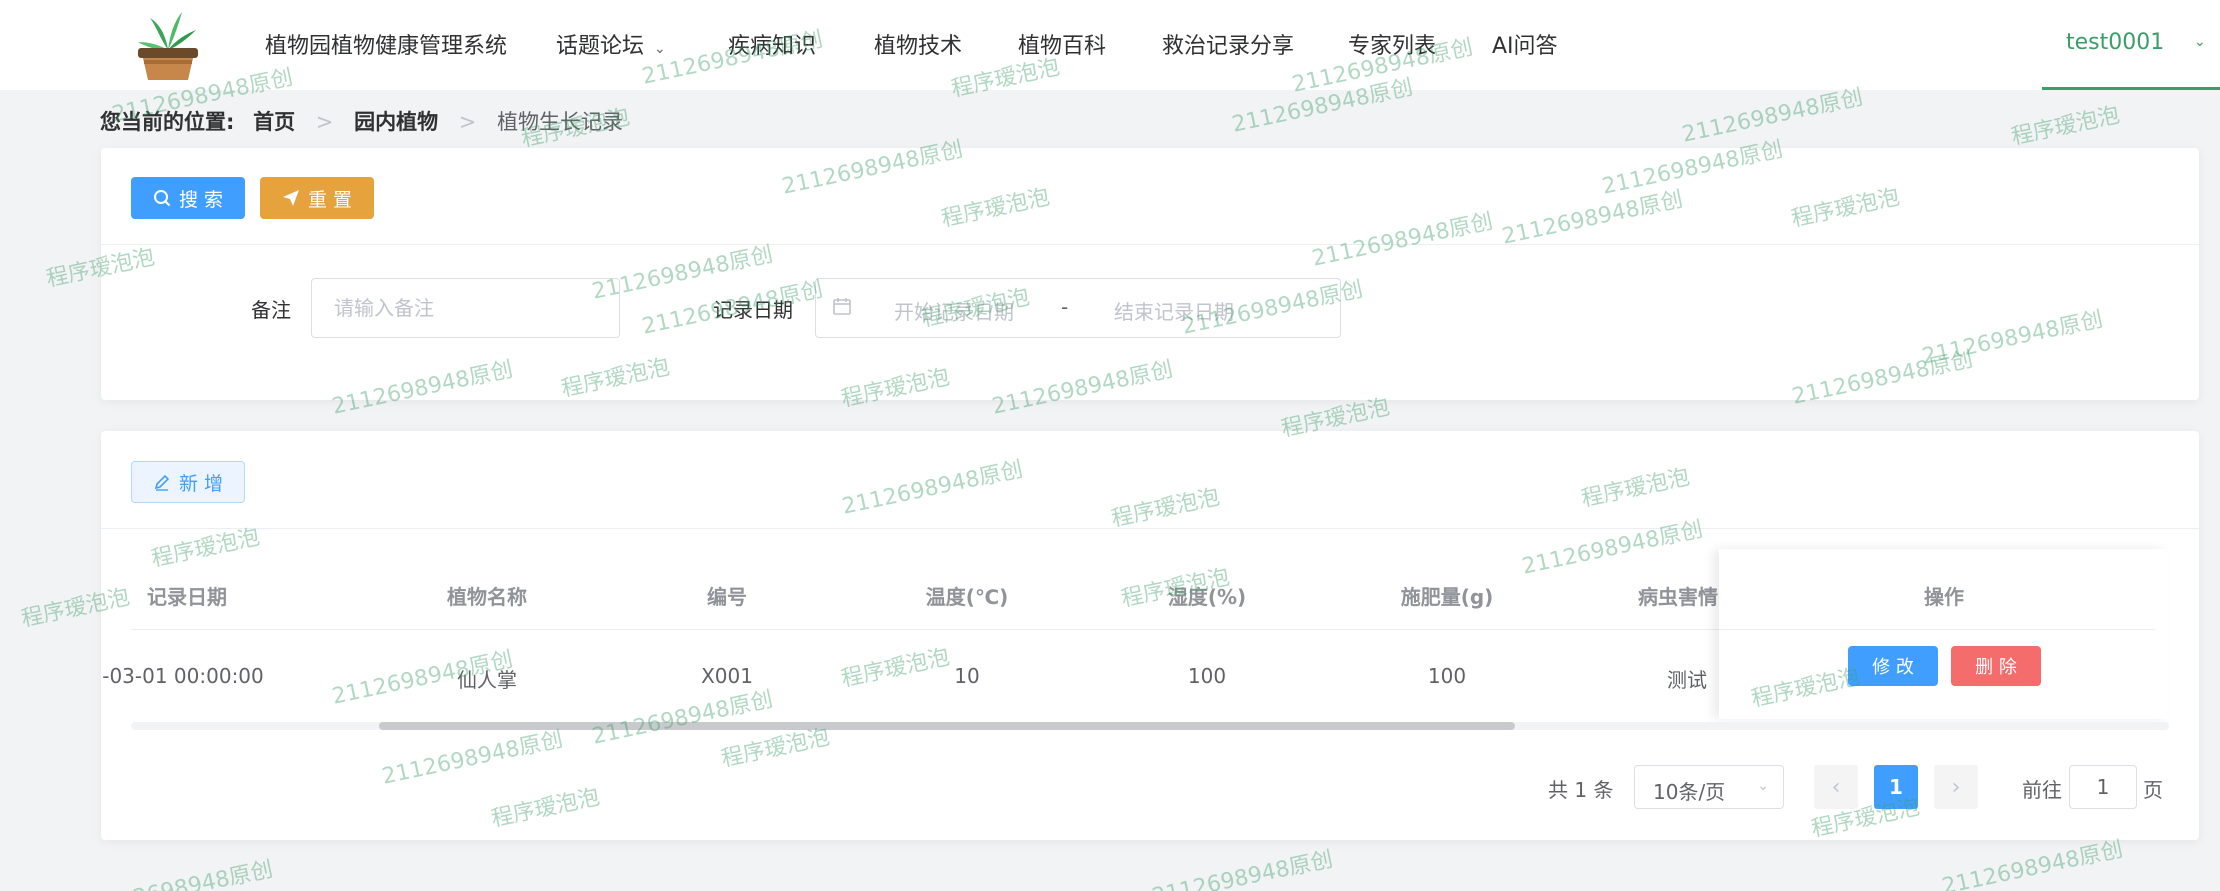 The image size is (2220, 891). I want to click on record-date-range-picker: 开始记录日期 - 结束记录日期, so click(1078, 308).